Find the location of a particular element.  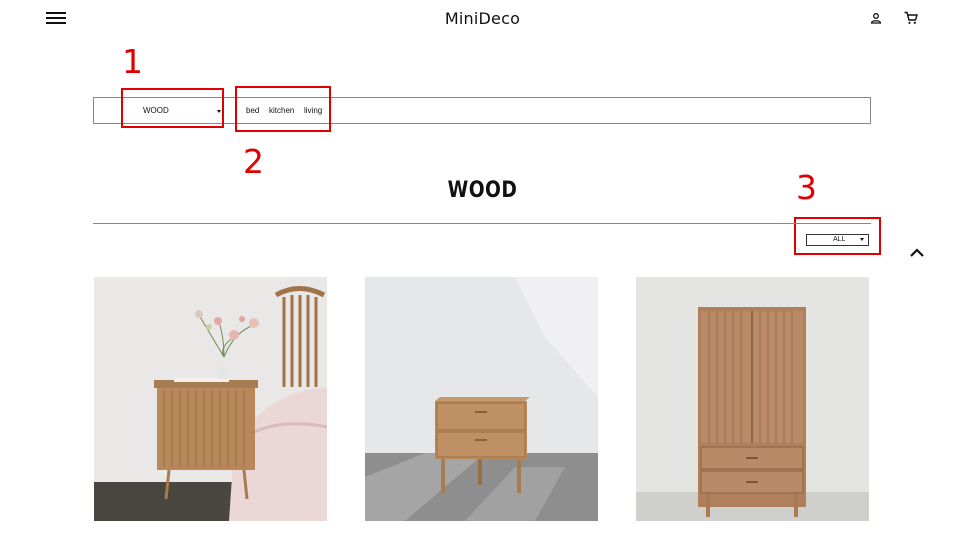

sort-select: ALL is located at coordinates (837, 240).